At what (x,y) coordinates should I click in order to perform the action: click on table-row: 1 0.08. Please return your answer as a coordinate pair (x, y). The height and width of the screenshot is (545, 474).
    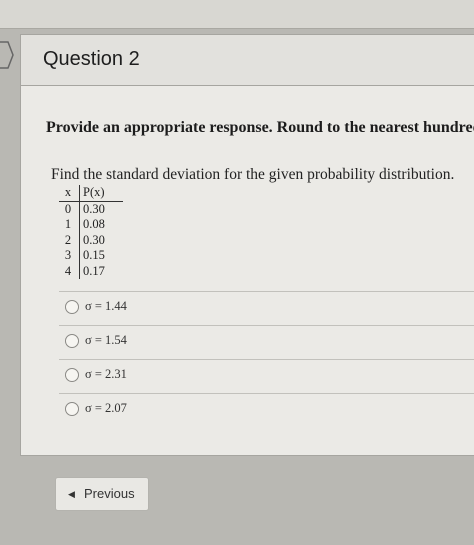
    Looking at the image, I should click on (91, 225).